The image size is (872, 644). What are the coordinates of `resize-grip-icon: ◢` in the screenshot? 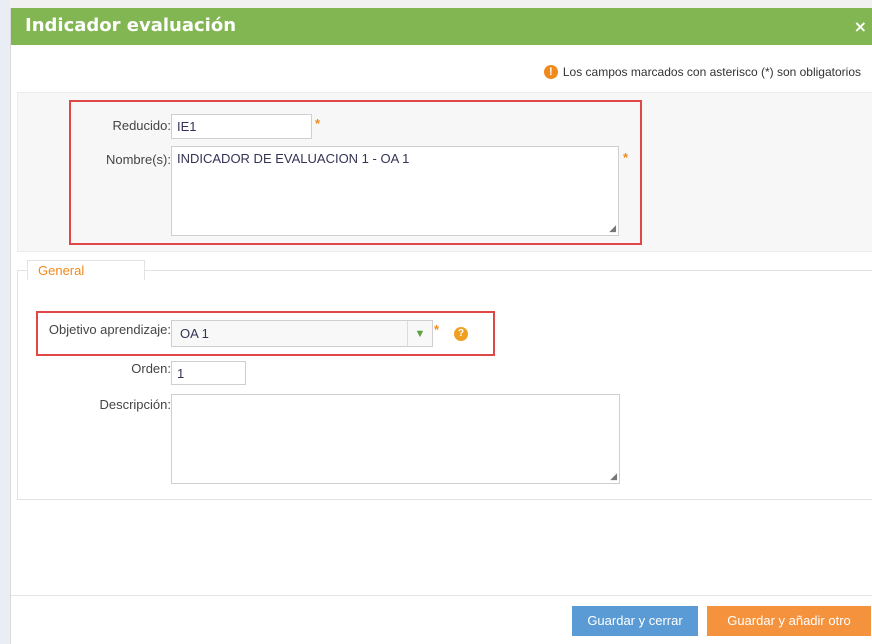 It's located at (613, 476).